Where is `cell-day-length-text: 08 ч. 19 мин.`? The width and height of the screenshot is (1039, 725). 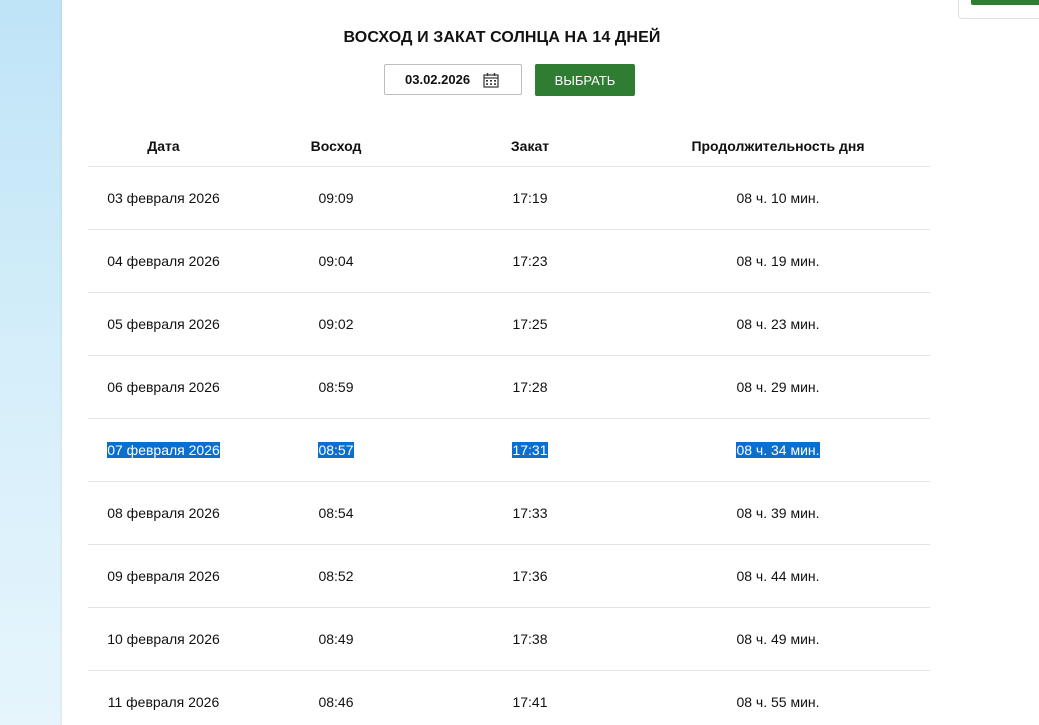
cell-day-length-text: 08 ч. 19 мин. is located at coordinates (778, 261).